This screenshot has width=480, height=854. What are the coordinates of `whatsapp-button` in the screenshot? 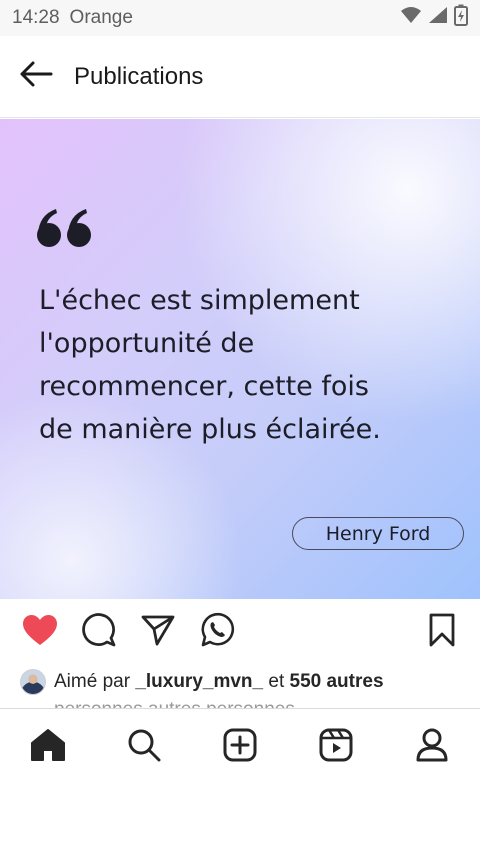 It's located at (217, 632).